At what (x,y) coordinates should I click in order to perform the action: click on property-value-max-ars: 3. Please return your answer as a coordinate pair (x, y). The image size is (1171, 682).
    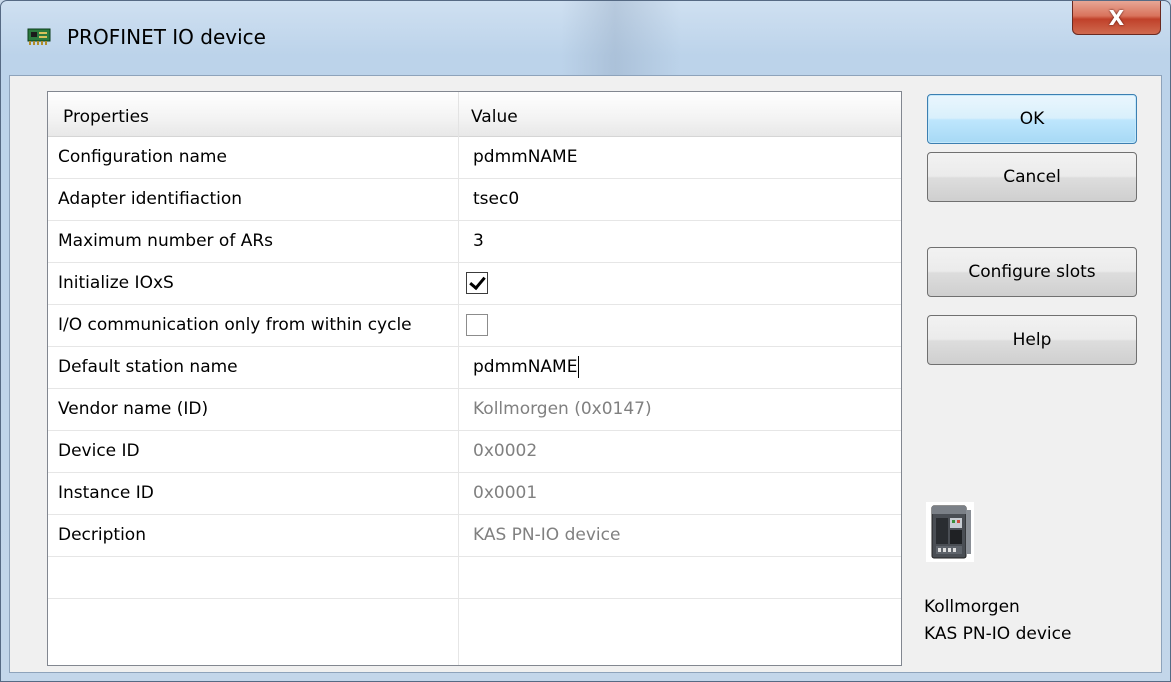
    Looking at the image, I should click on (680, 241).